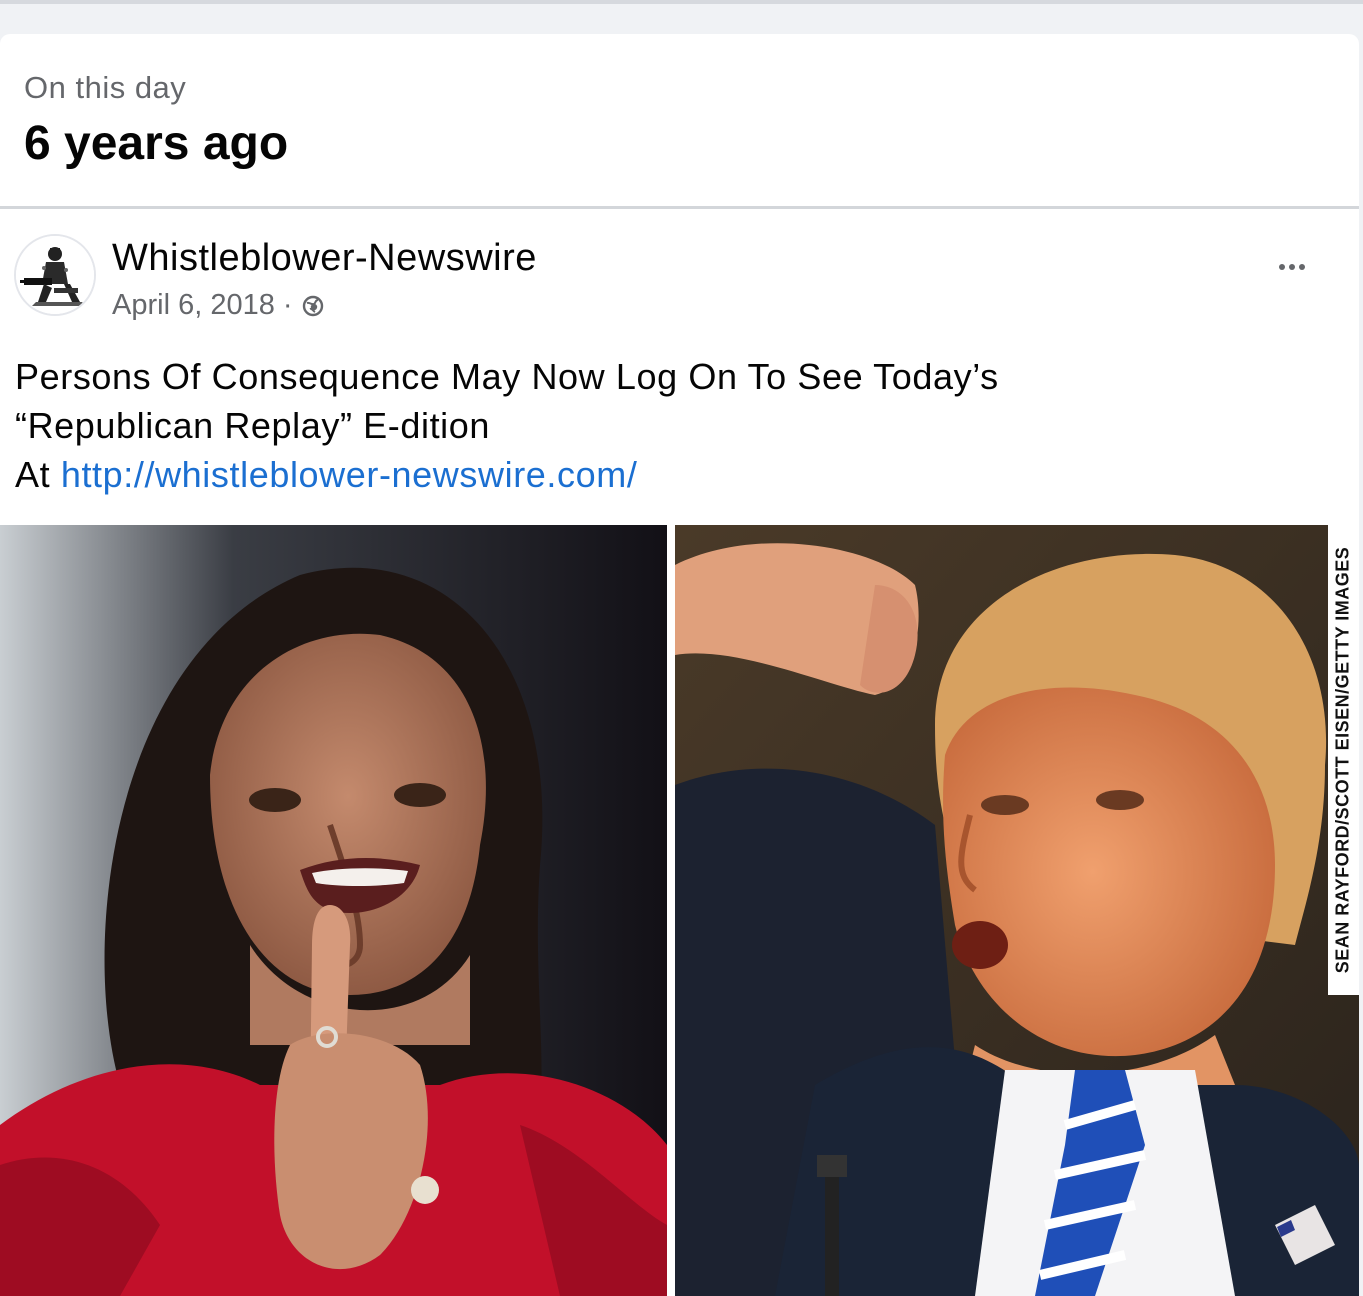 This screenshot has width=1363, height=1296. I want to click on more-options-button, so click(1292, 267).